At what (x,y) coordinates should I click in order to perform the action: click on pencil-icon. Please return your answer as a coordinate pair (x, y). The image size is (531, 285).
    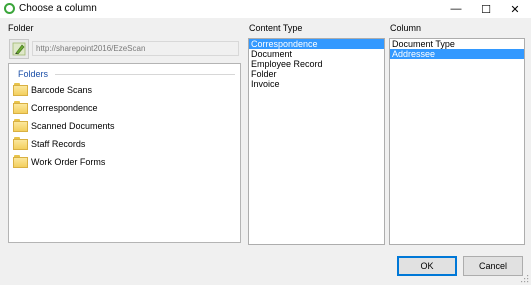
    Looking at the image, I should click on (19, 49).